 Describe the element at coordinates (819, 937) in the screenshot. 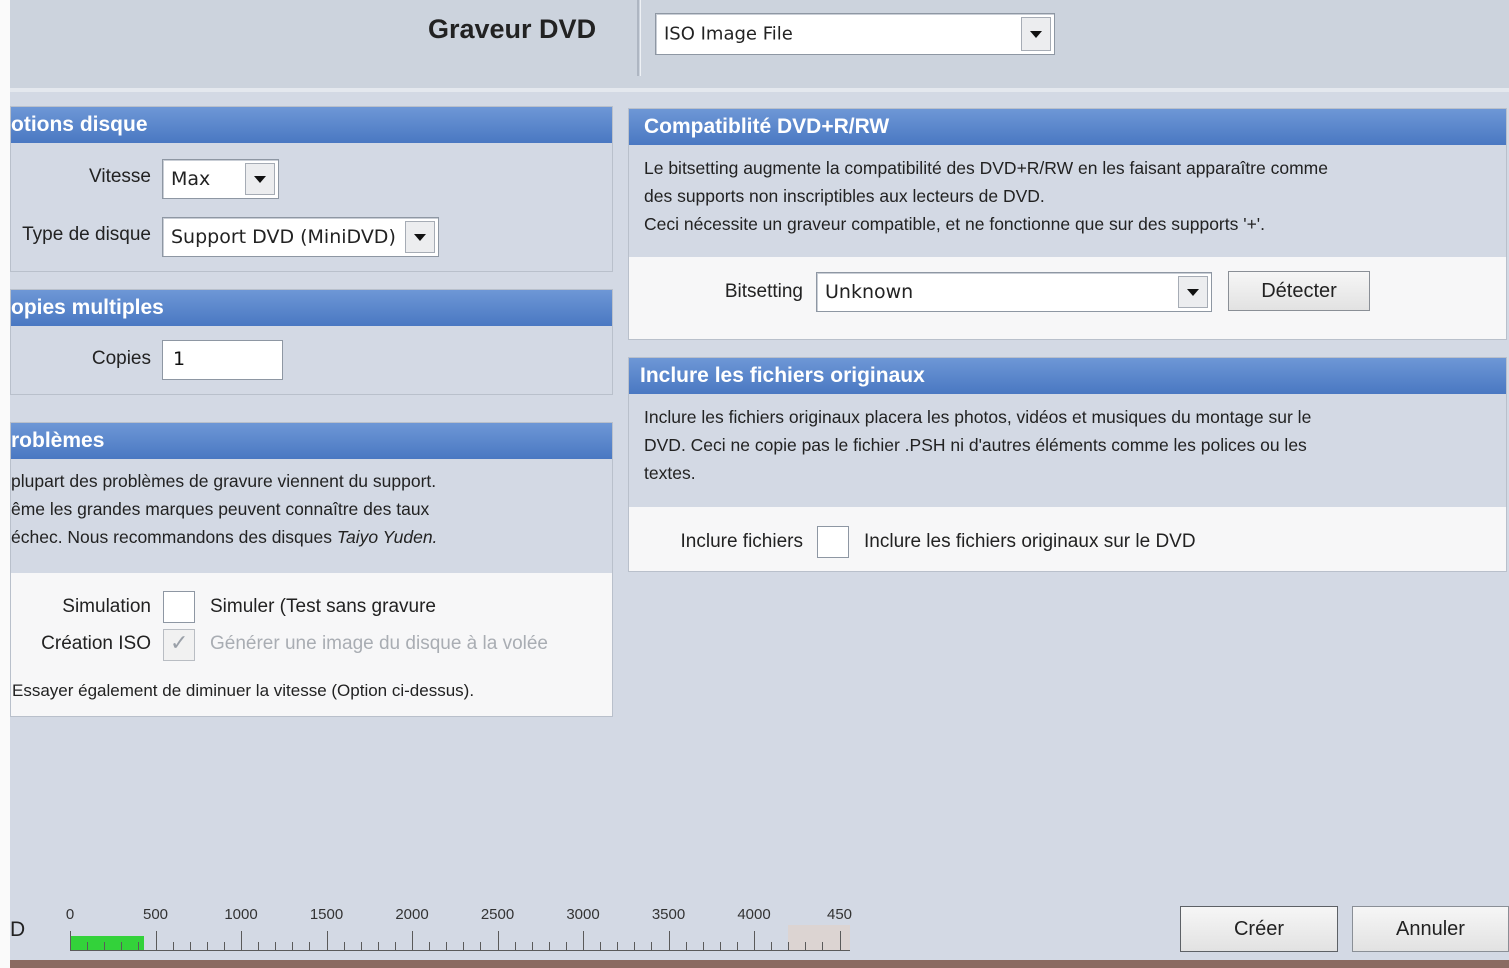

I see `capacity-overflow-zone` at that location.